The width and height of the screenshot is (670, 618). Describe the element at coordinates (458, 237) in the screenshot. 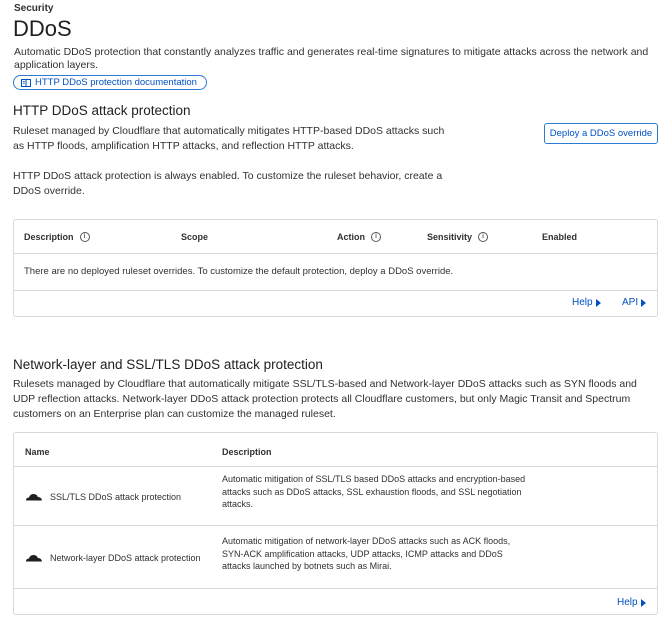

I see `column-header-sensitivity: Sensitivity i` at that location.